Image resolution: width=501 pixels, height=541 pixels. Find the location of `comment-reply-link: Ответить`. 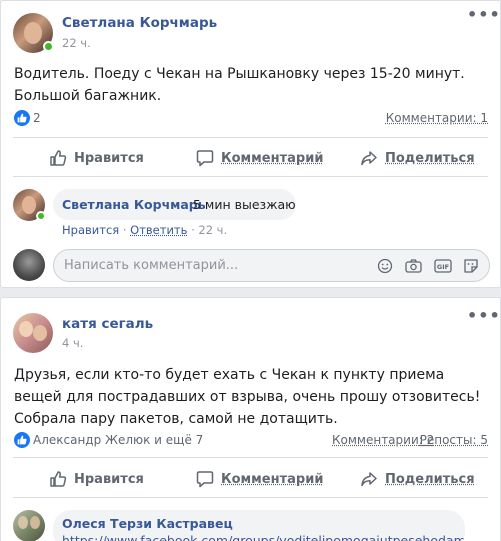

comment-reply-link: Ответить is located at coordinates (158, 230).